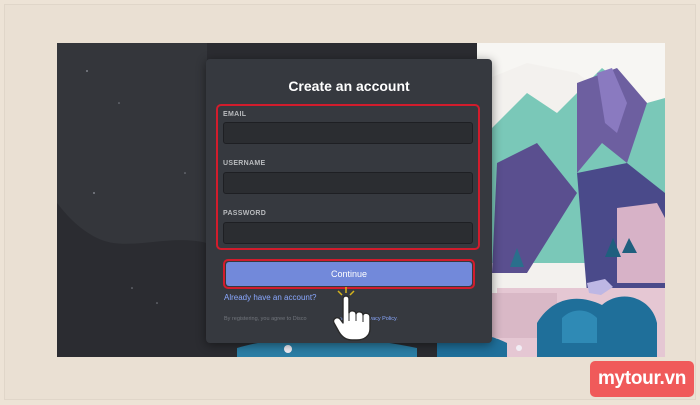  I want to click on pointing-hand-icon, so click(351, 314).